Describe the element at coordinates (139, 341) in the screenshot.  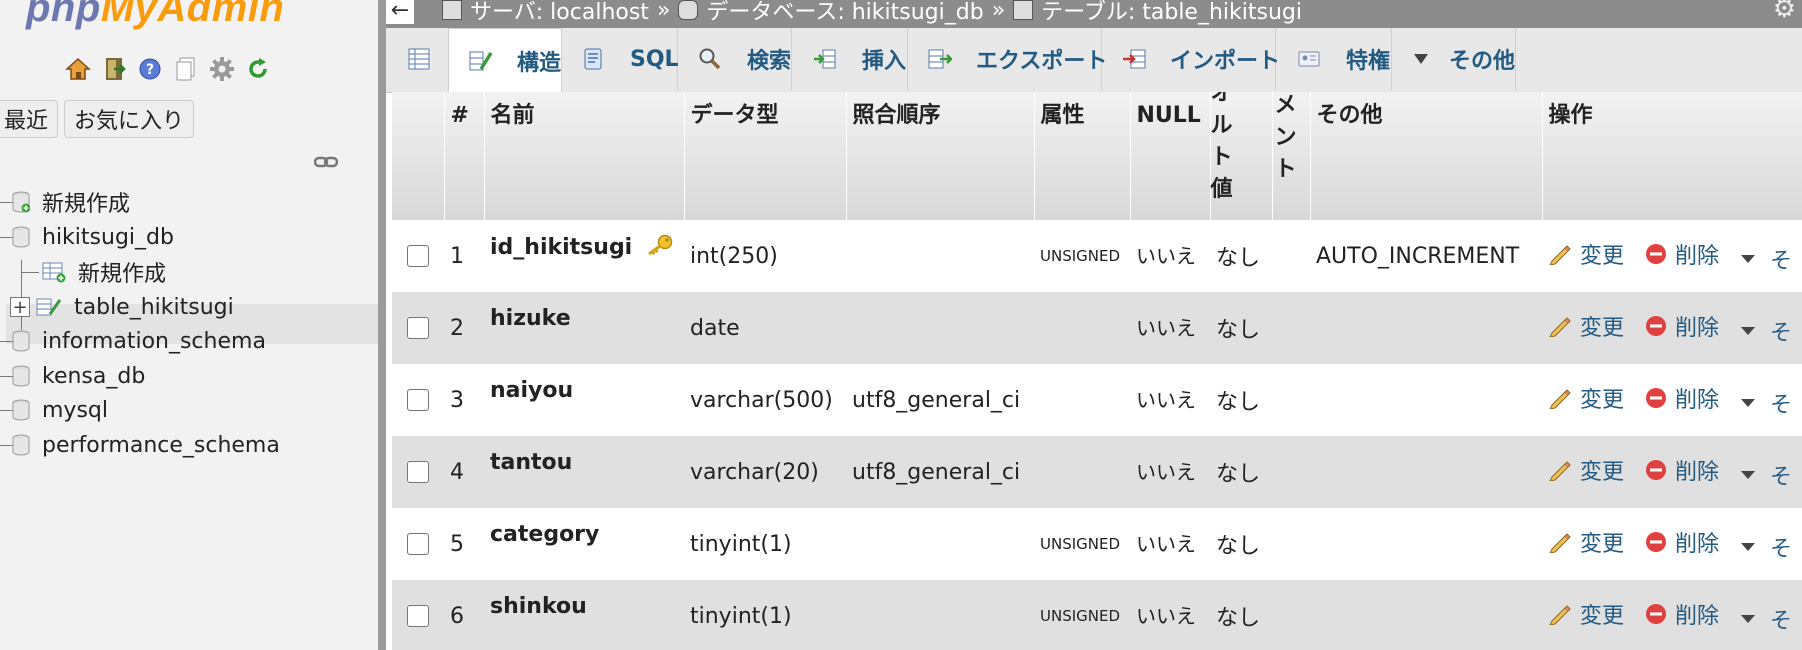
I see `tree-item-information-schema: information_schema` at that location.